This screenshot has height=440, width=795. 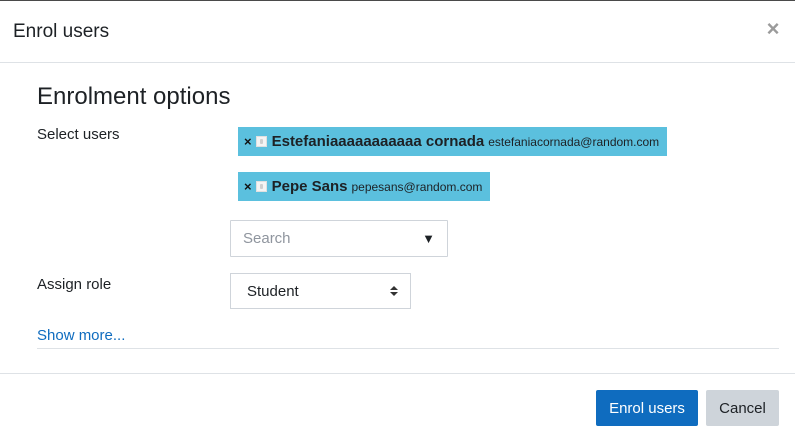 I want to click on section-title: Enrolment options, so click(x=134, y=96).